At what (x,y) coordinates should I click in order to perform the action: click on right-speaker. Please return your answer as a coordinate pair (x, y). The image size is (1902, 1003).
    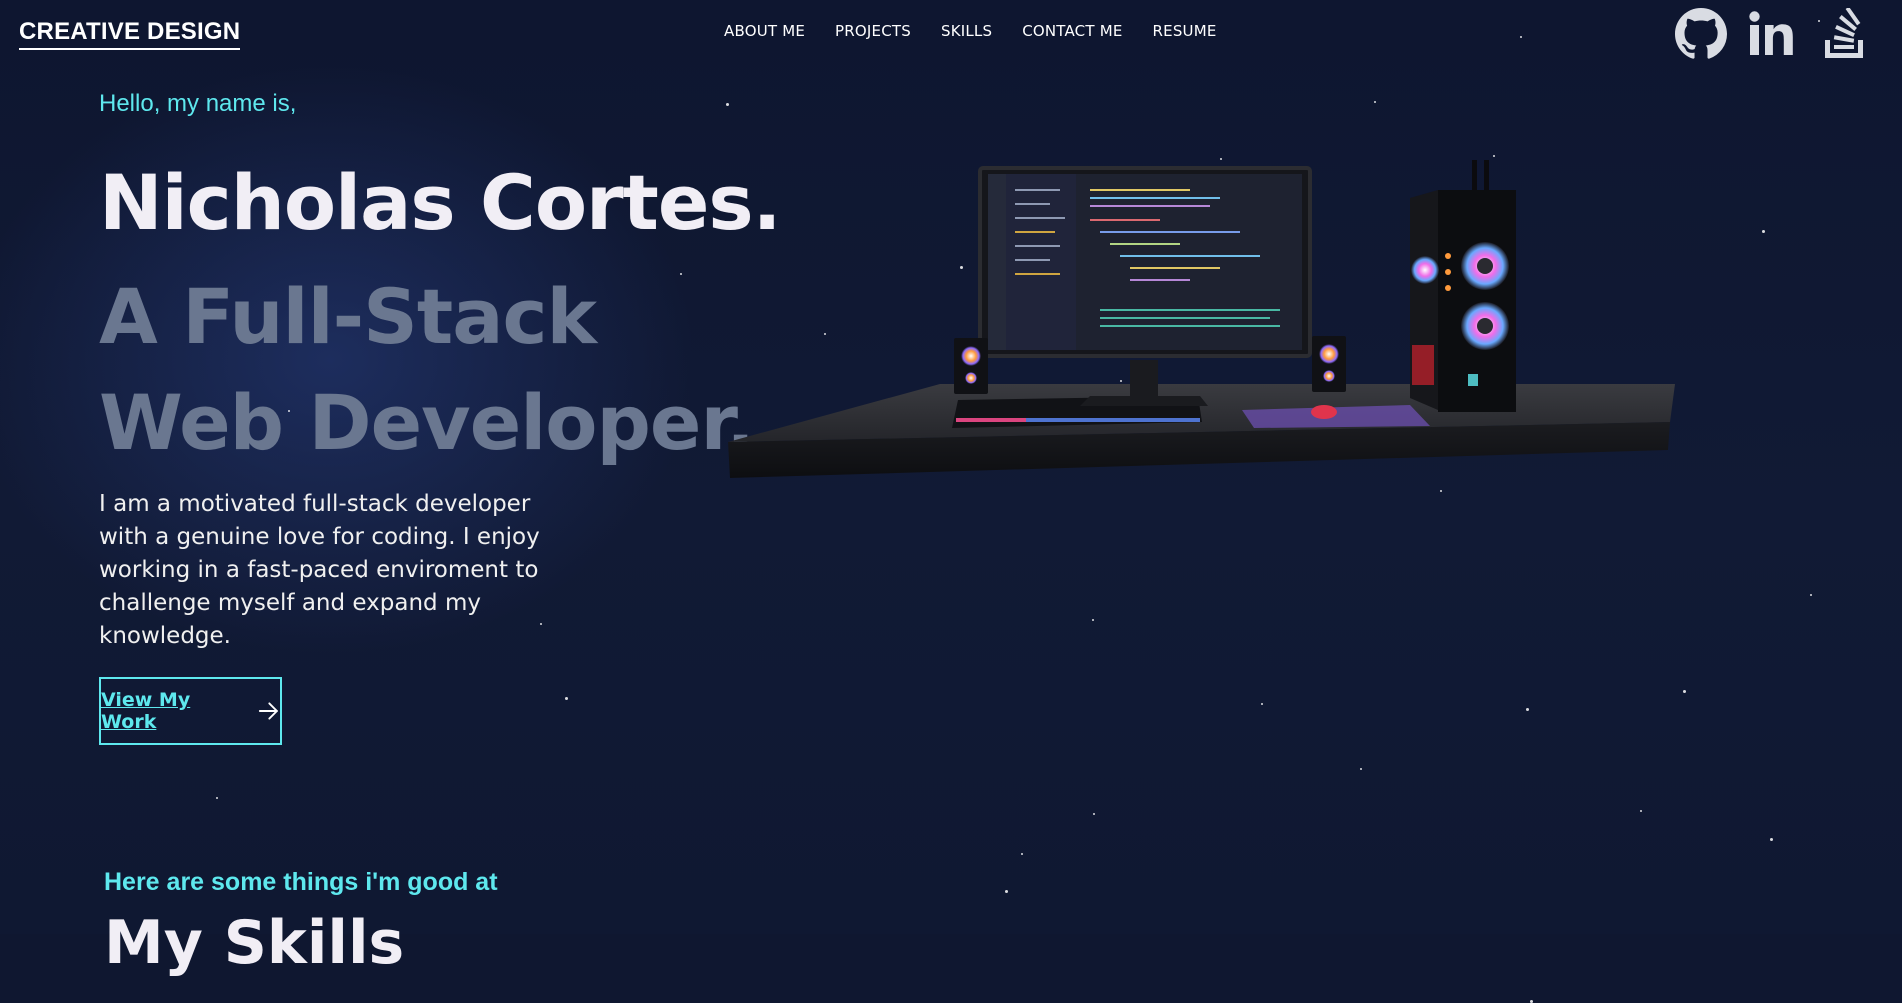
    Looking at the image, I should click on (1329, 364).